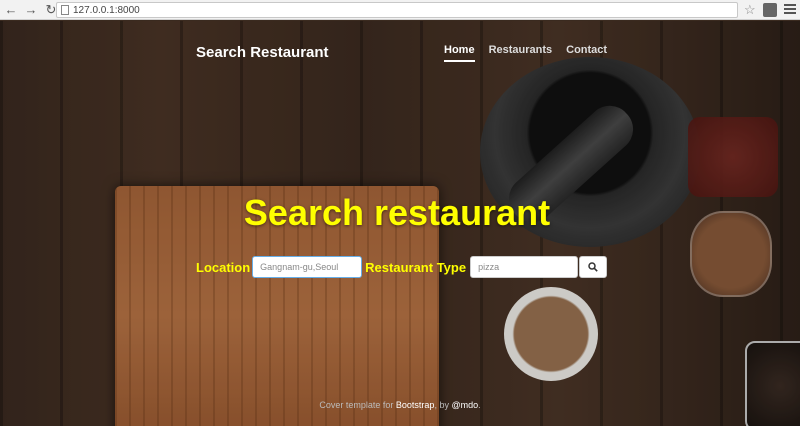 The width and height of the screenshot is (800, 426). Describe the element at coordinates (524, 267) in the screenshot. I see `restaurant-type-input: pizza` at that location.